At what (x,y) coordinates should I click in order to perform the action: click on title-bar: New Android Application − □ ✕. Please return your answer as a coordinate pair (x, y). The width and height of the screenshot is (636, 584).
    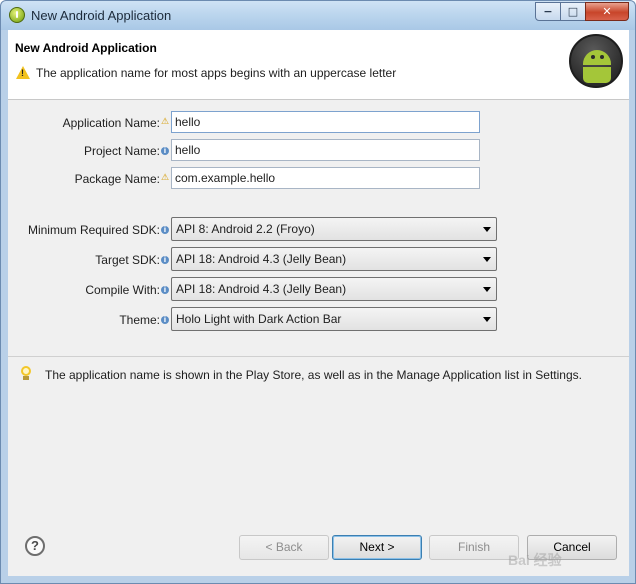
    Looking at the image, I should click on (318, 15).